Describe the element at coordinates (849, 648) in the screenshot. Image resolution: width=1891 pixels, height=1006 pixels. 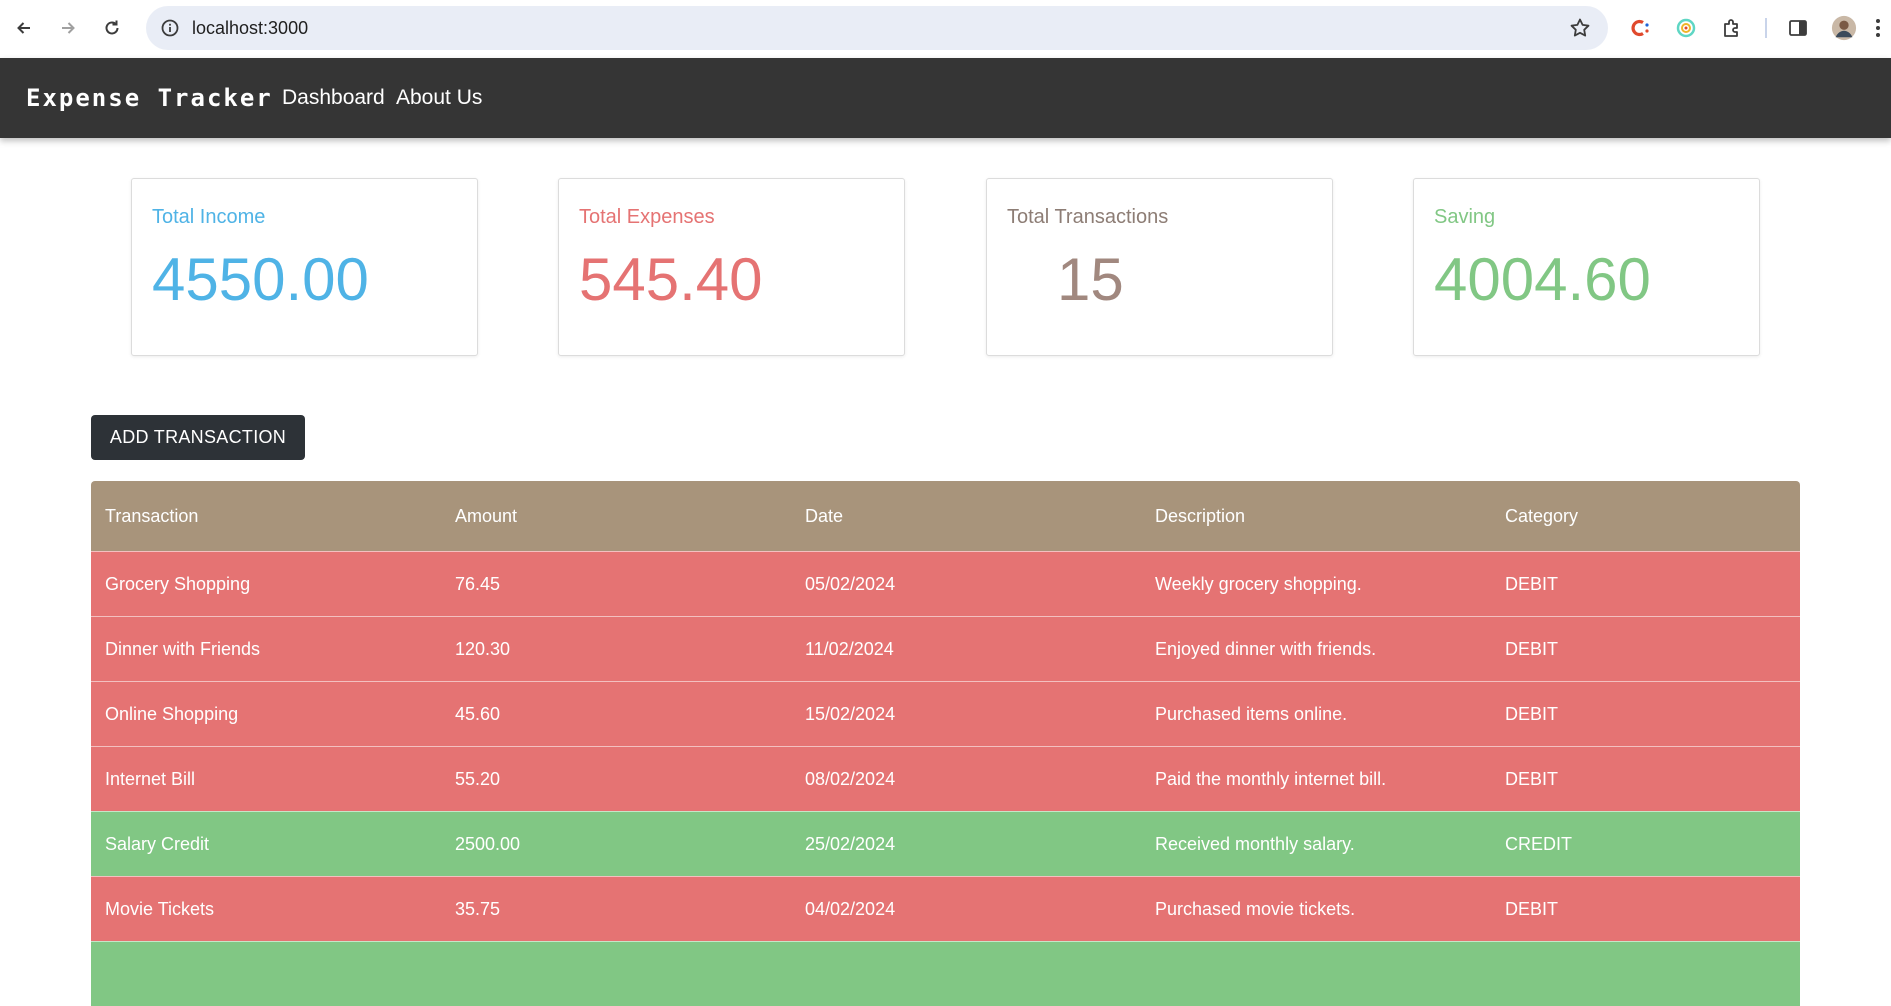
I see `cell-date: 11/02/2024` at that location.